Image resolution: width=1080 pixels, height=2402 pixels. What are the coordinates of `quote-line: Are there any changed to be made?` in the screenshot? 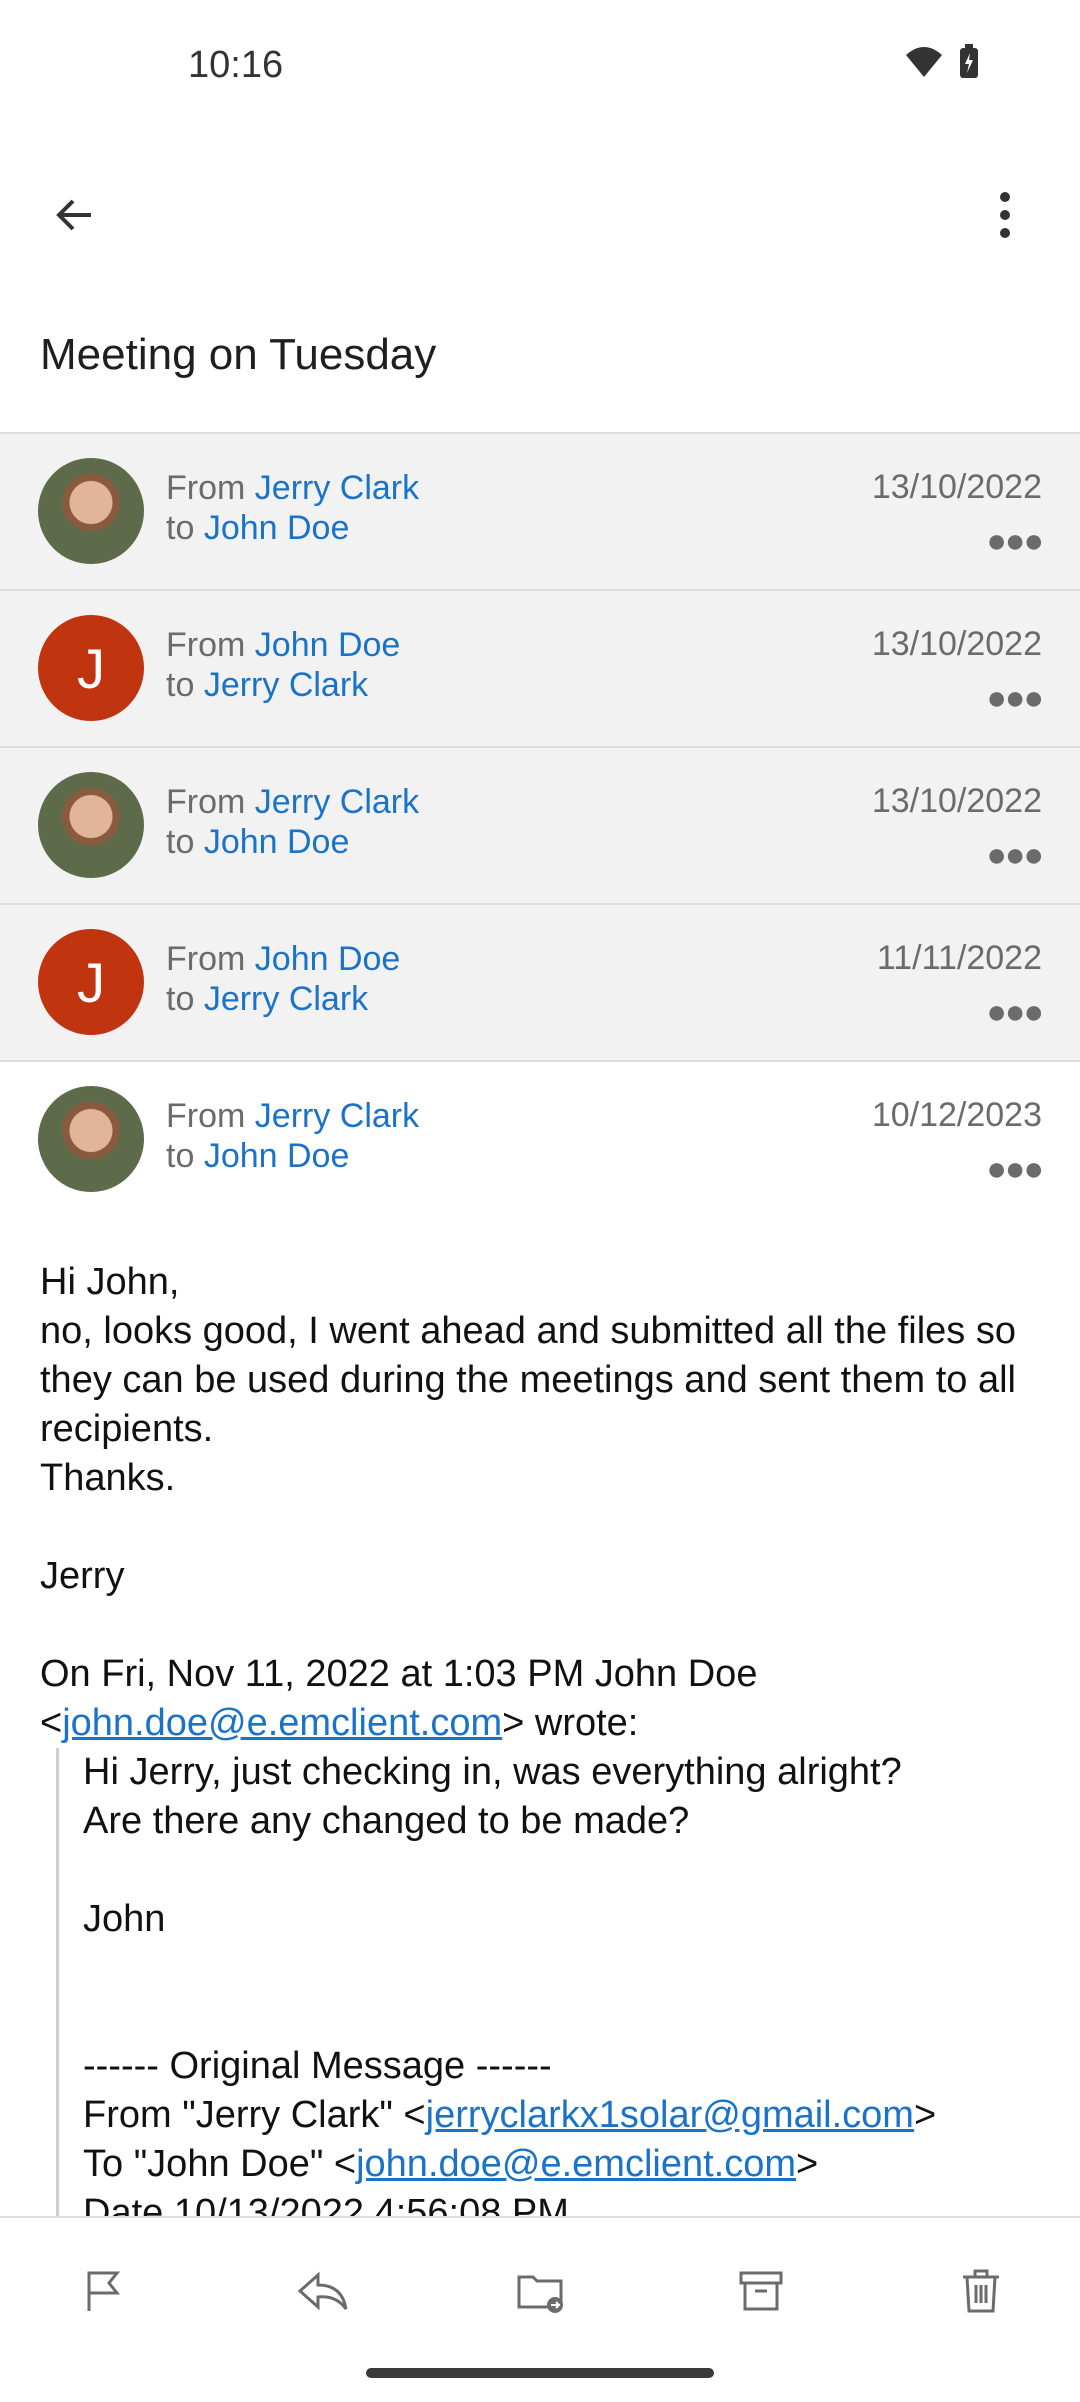 It's located at (386, 1821).